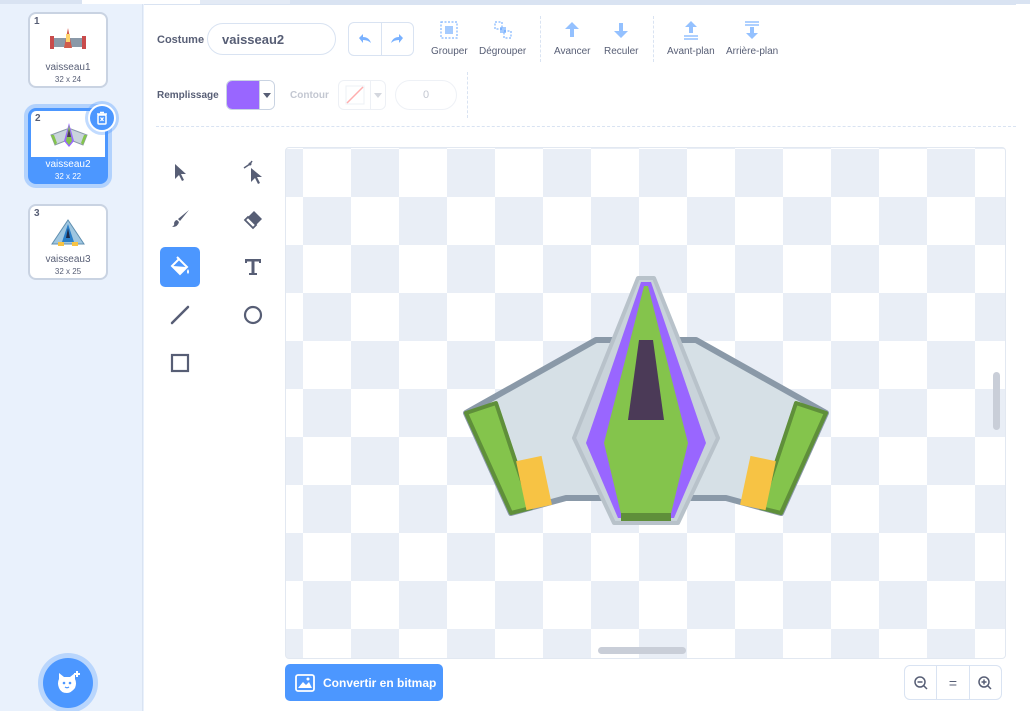 The height and width of the screenshot is (711, 1030). I want to click on forward-label: Avancer, so click(572, 51).